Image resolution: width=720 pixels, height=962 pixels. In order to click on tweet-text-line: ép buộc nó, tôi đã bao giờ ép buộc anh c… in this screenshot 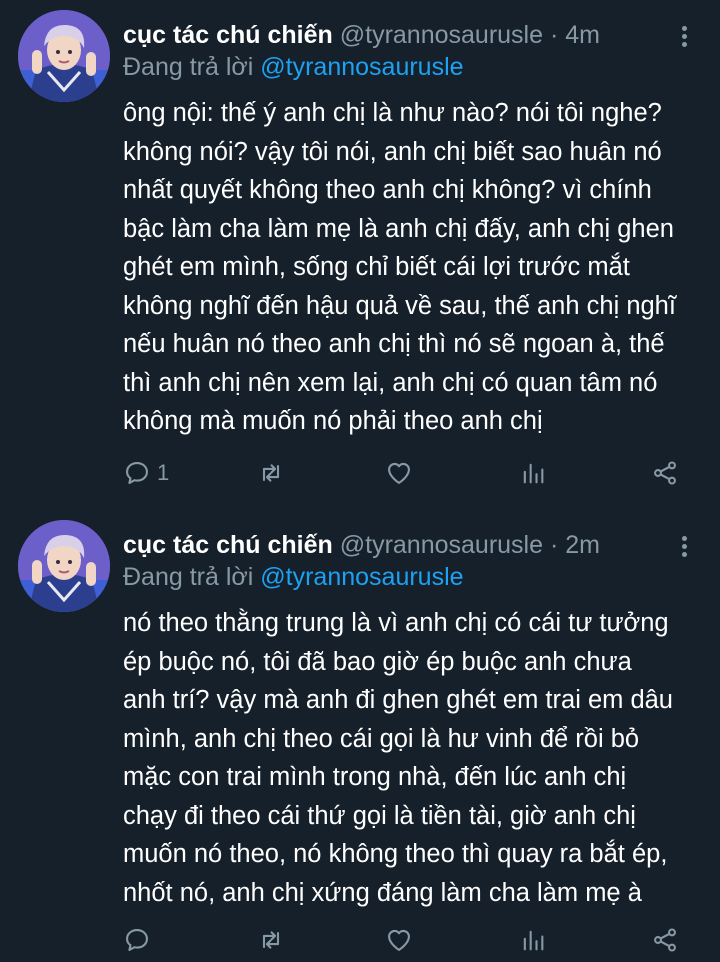, I will do `click(377, 661)`.